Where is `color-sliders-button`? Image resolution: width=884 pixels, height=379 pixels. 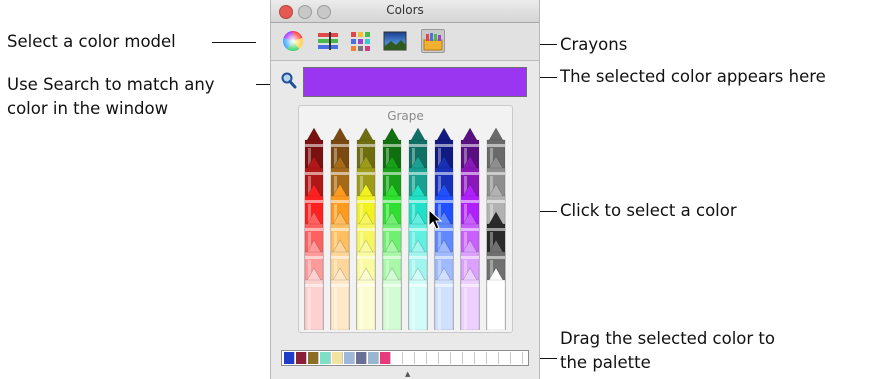 color-sliders-button is located at coordinates (328, 41).